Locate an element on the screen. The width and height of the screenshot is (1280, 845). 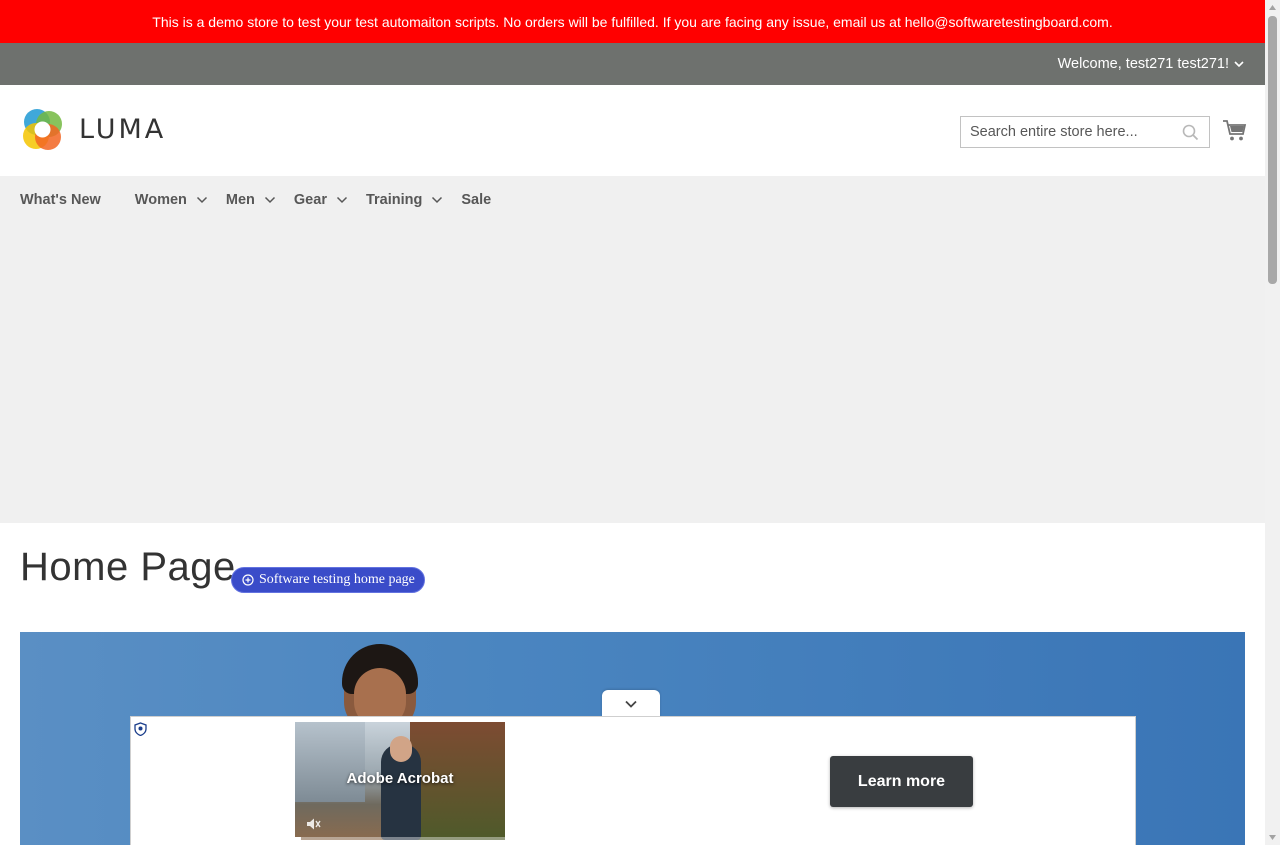
ad-collapse-toggle is located at coordinates (631, 704).